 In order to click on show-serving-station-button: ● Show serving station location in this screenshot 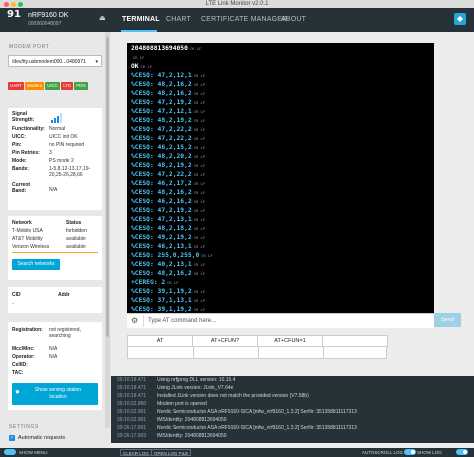, I will do `click(55, 394)`.